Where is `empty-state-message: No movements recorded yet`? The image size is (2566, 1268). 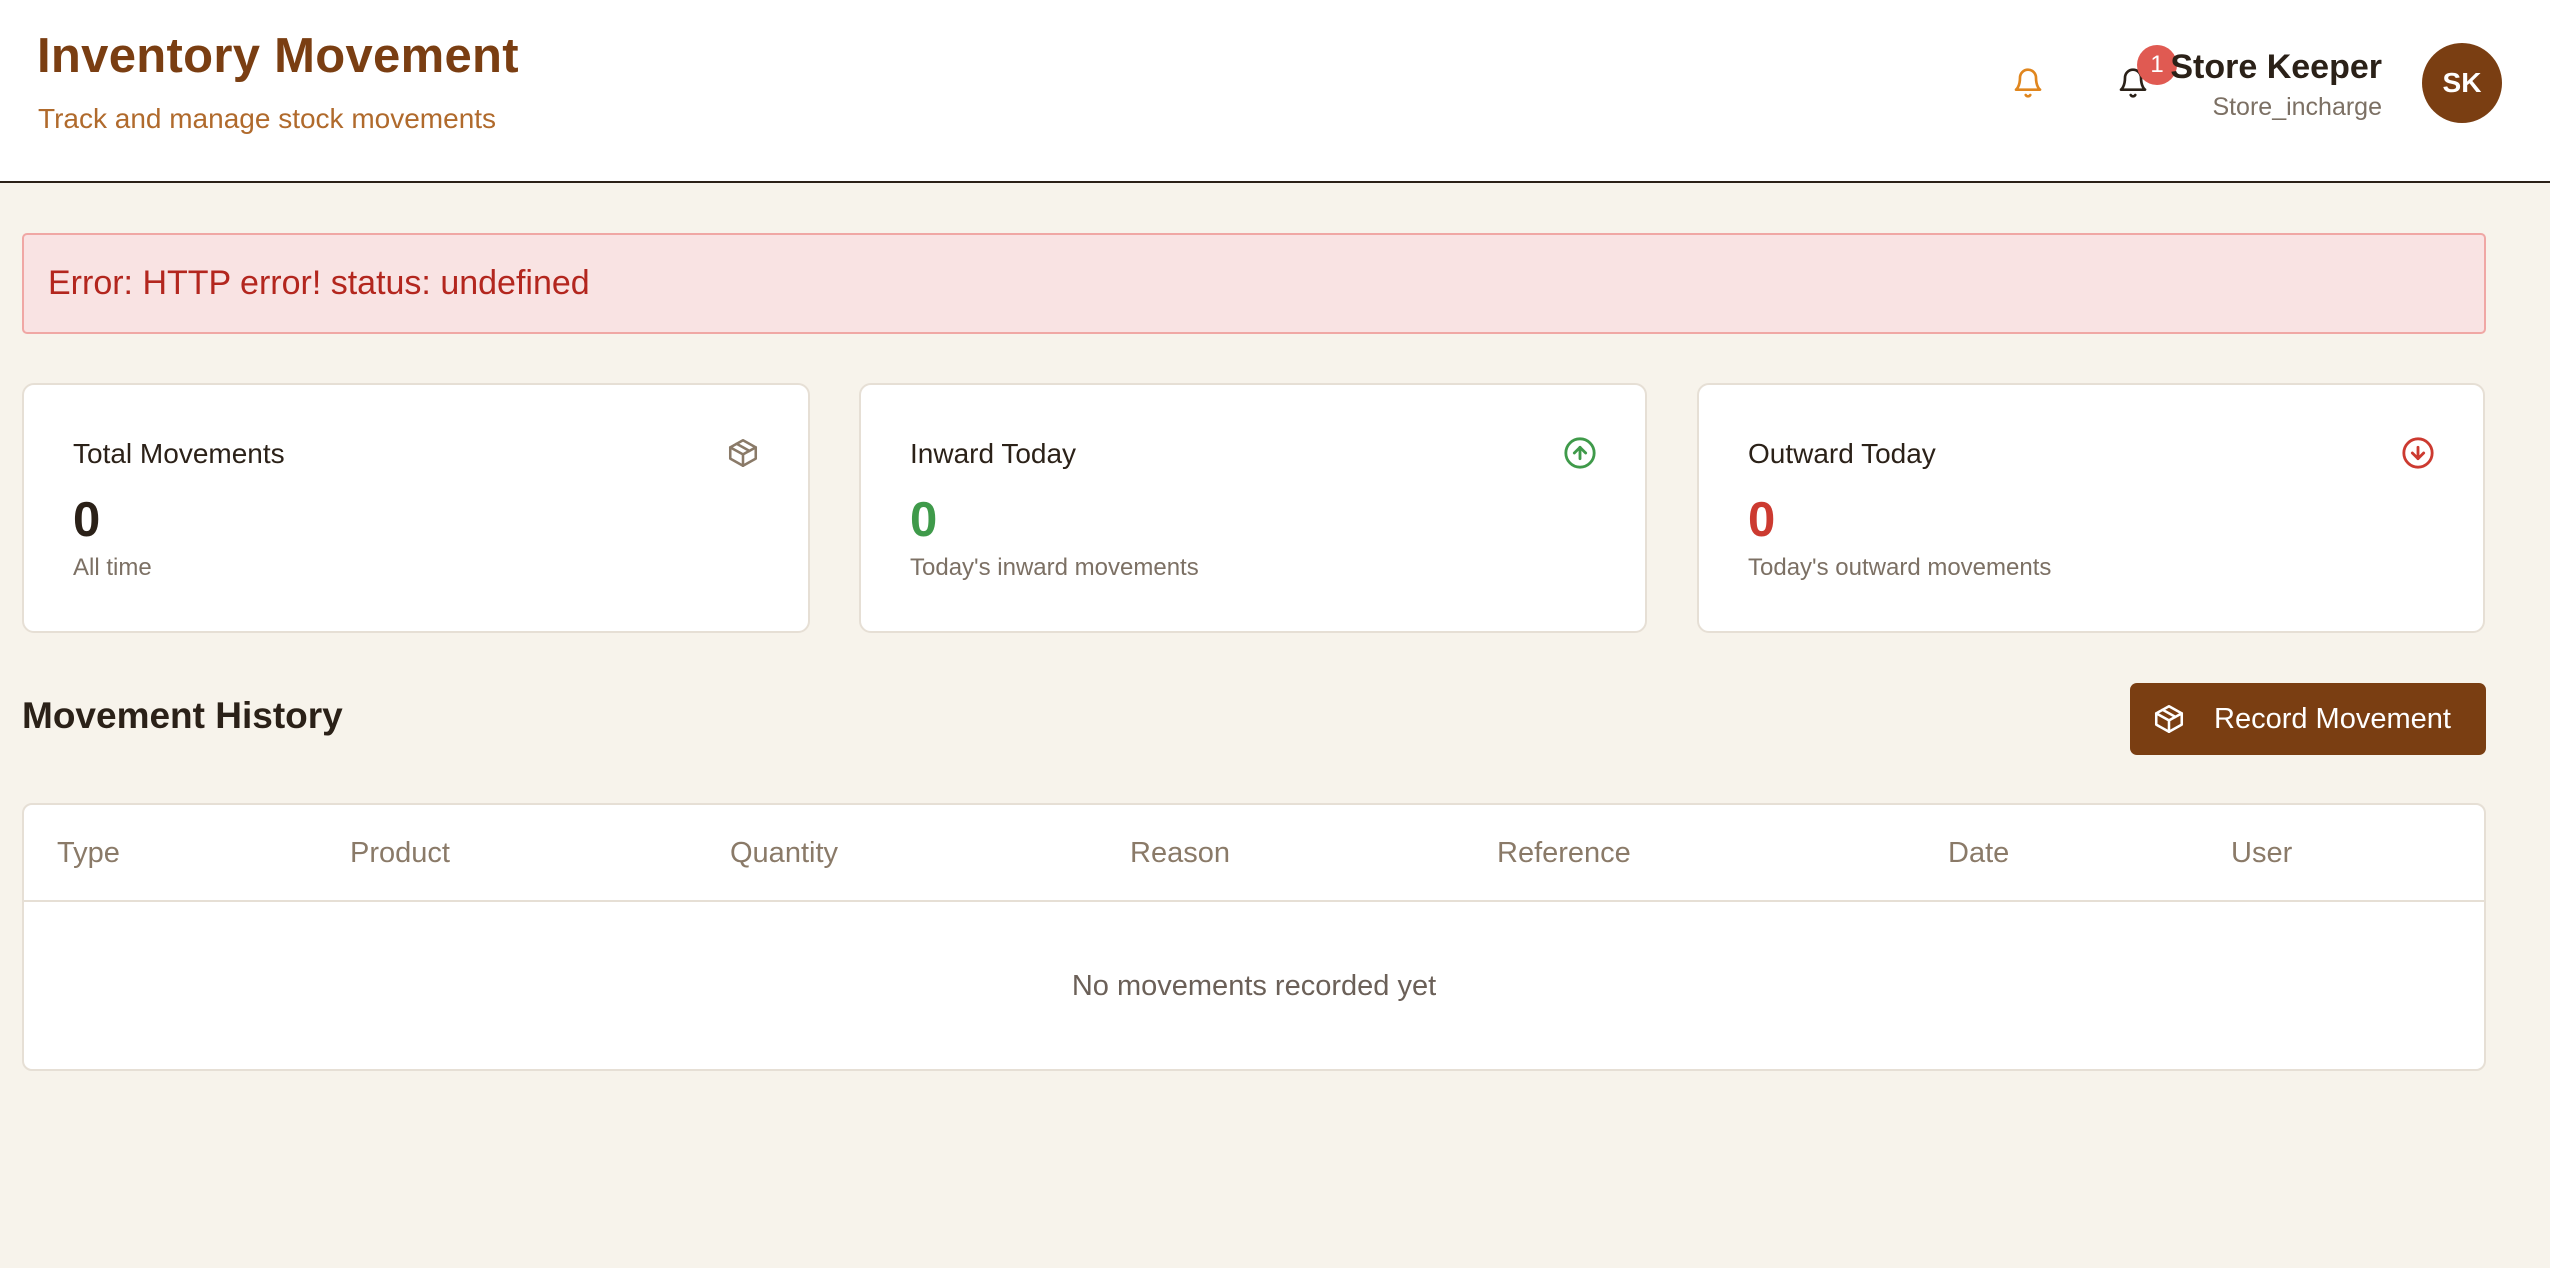
empty-state-message: No movements recorded yet is located at coordinates (1254, 986).